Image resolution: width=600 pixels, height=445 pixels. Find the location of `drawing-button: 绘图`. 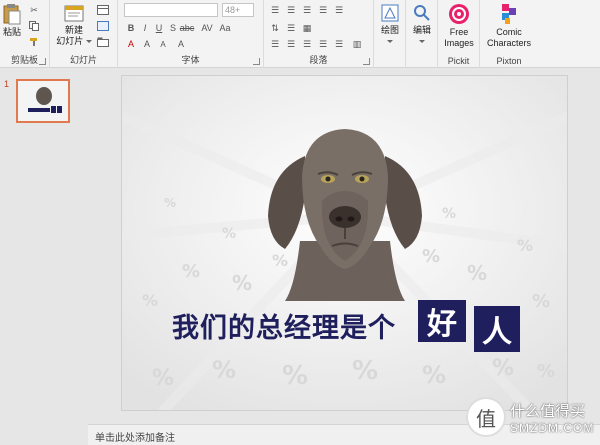

drawing-button: 绘图 is located at coordinates (390, 25).